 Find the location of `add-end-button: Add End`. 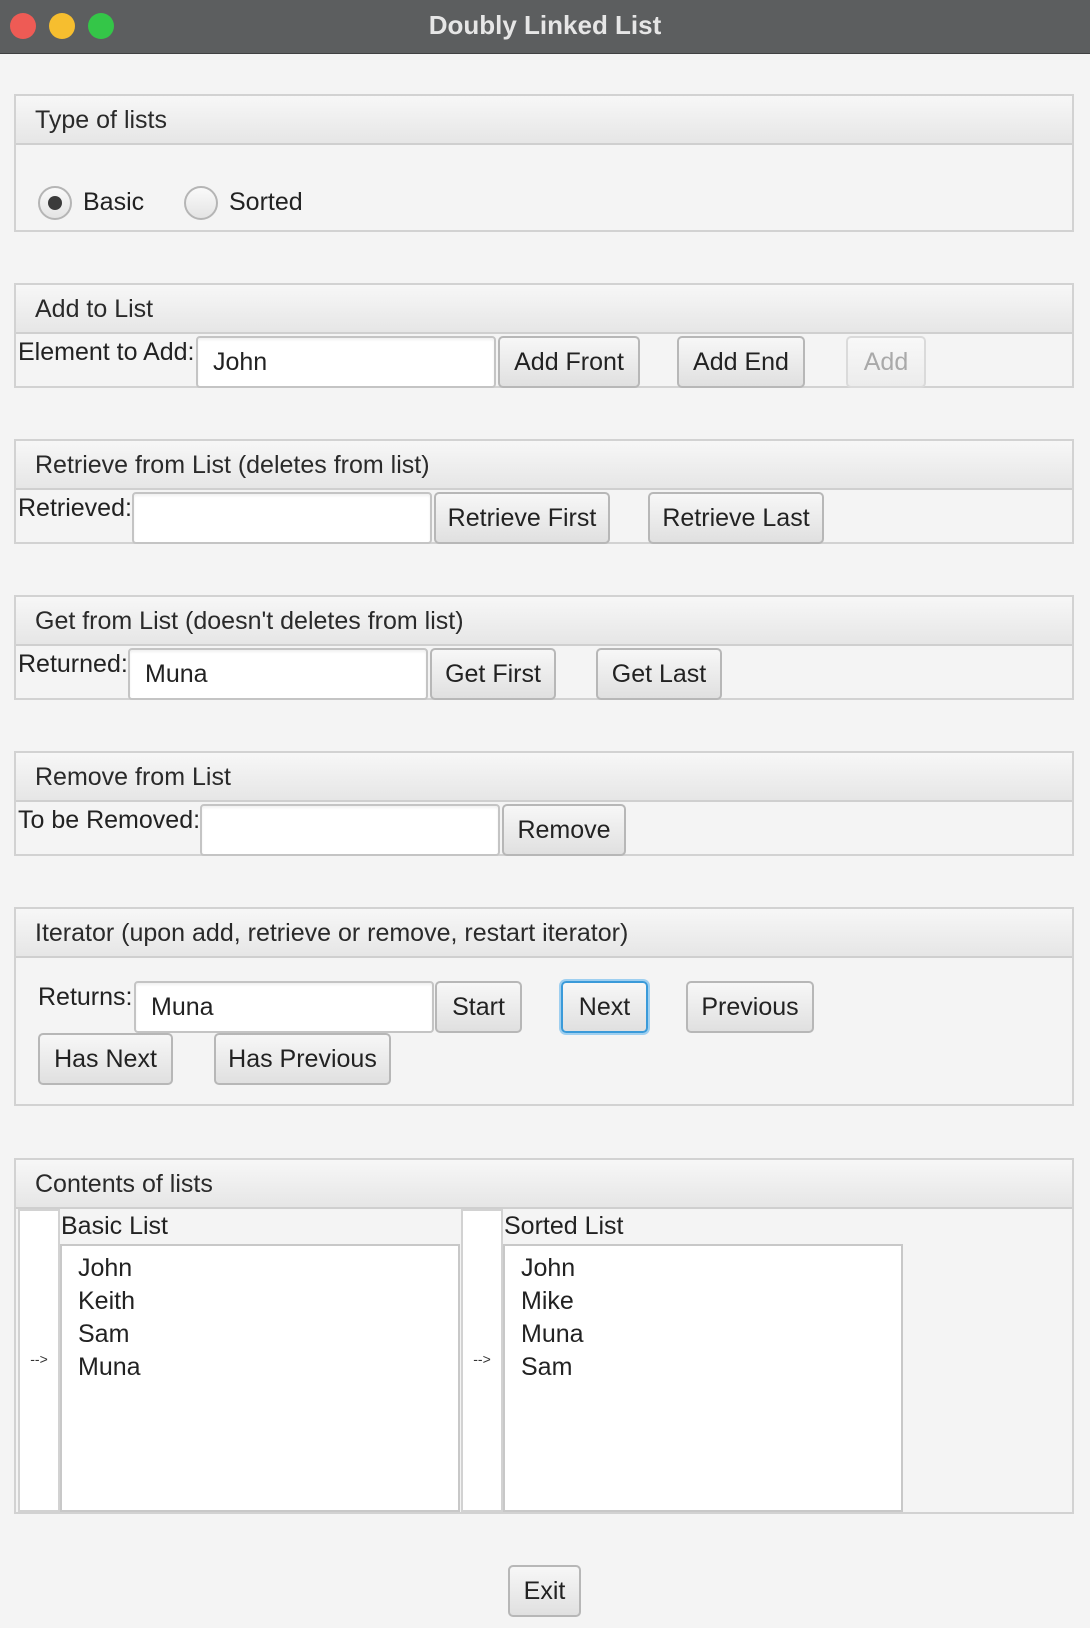

add-end-button: Add End is located at coordinates (741, 362).